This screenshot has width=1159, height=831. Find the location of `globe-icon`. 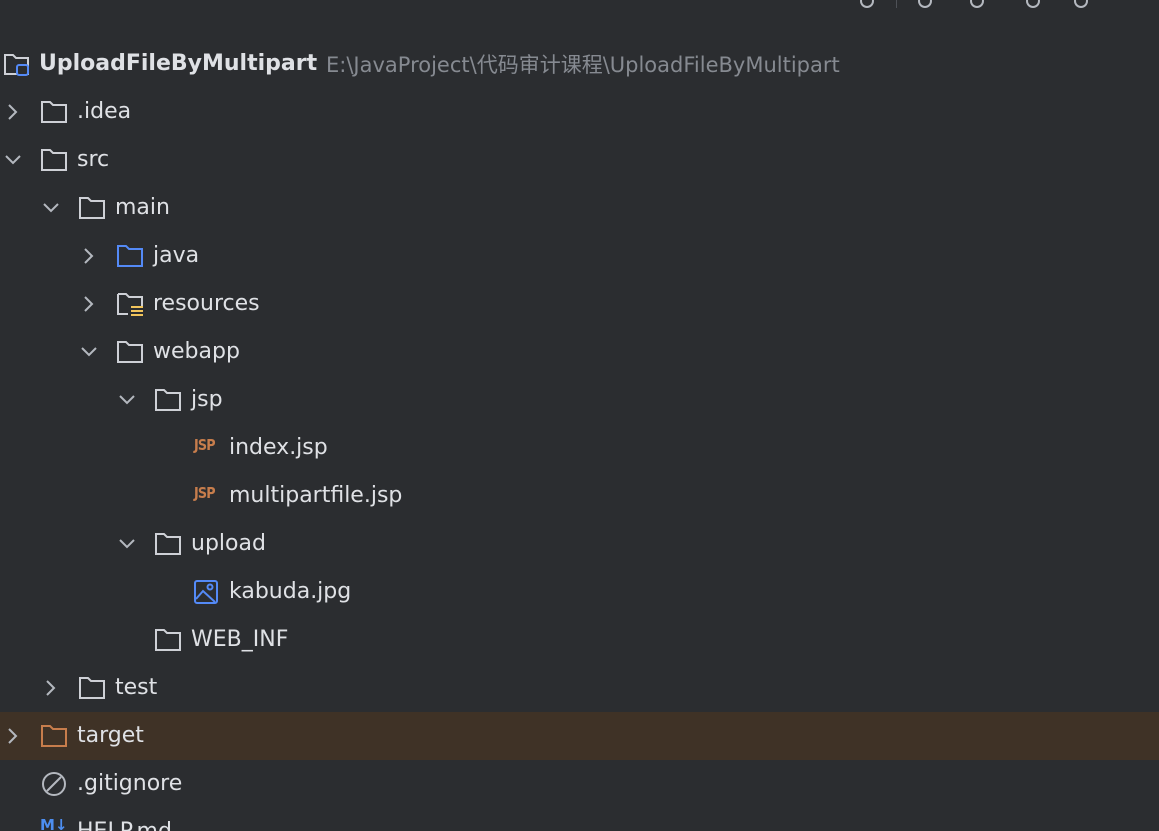

globe-icon is located at coordinates (925, 4).